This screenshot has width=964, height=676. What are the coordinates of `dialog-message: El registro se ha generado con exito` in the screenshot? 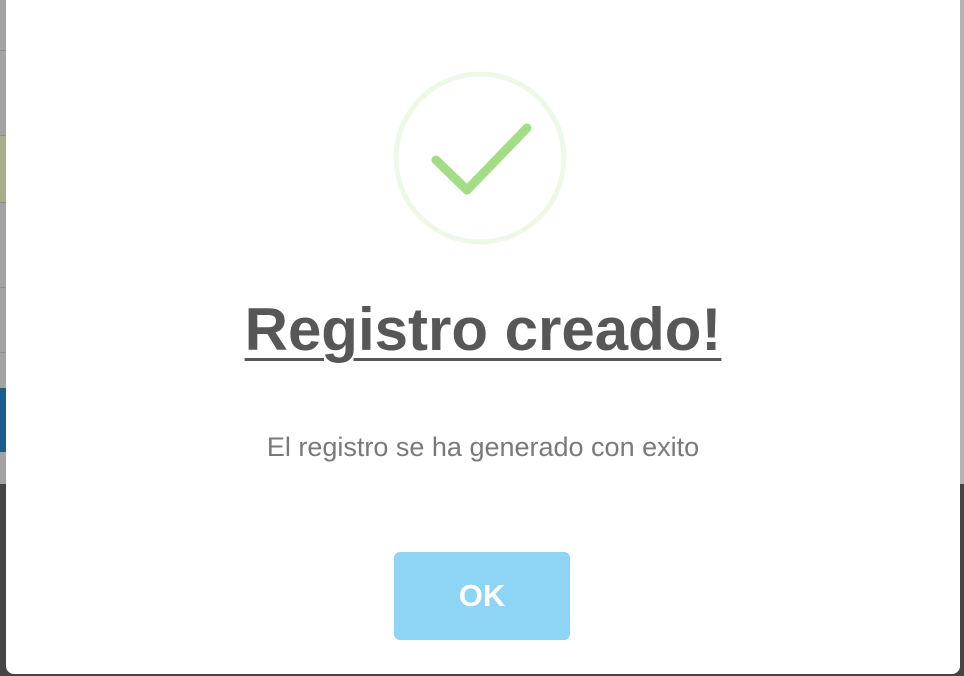 It's located at (483, 447).